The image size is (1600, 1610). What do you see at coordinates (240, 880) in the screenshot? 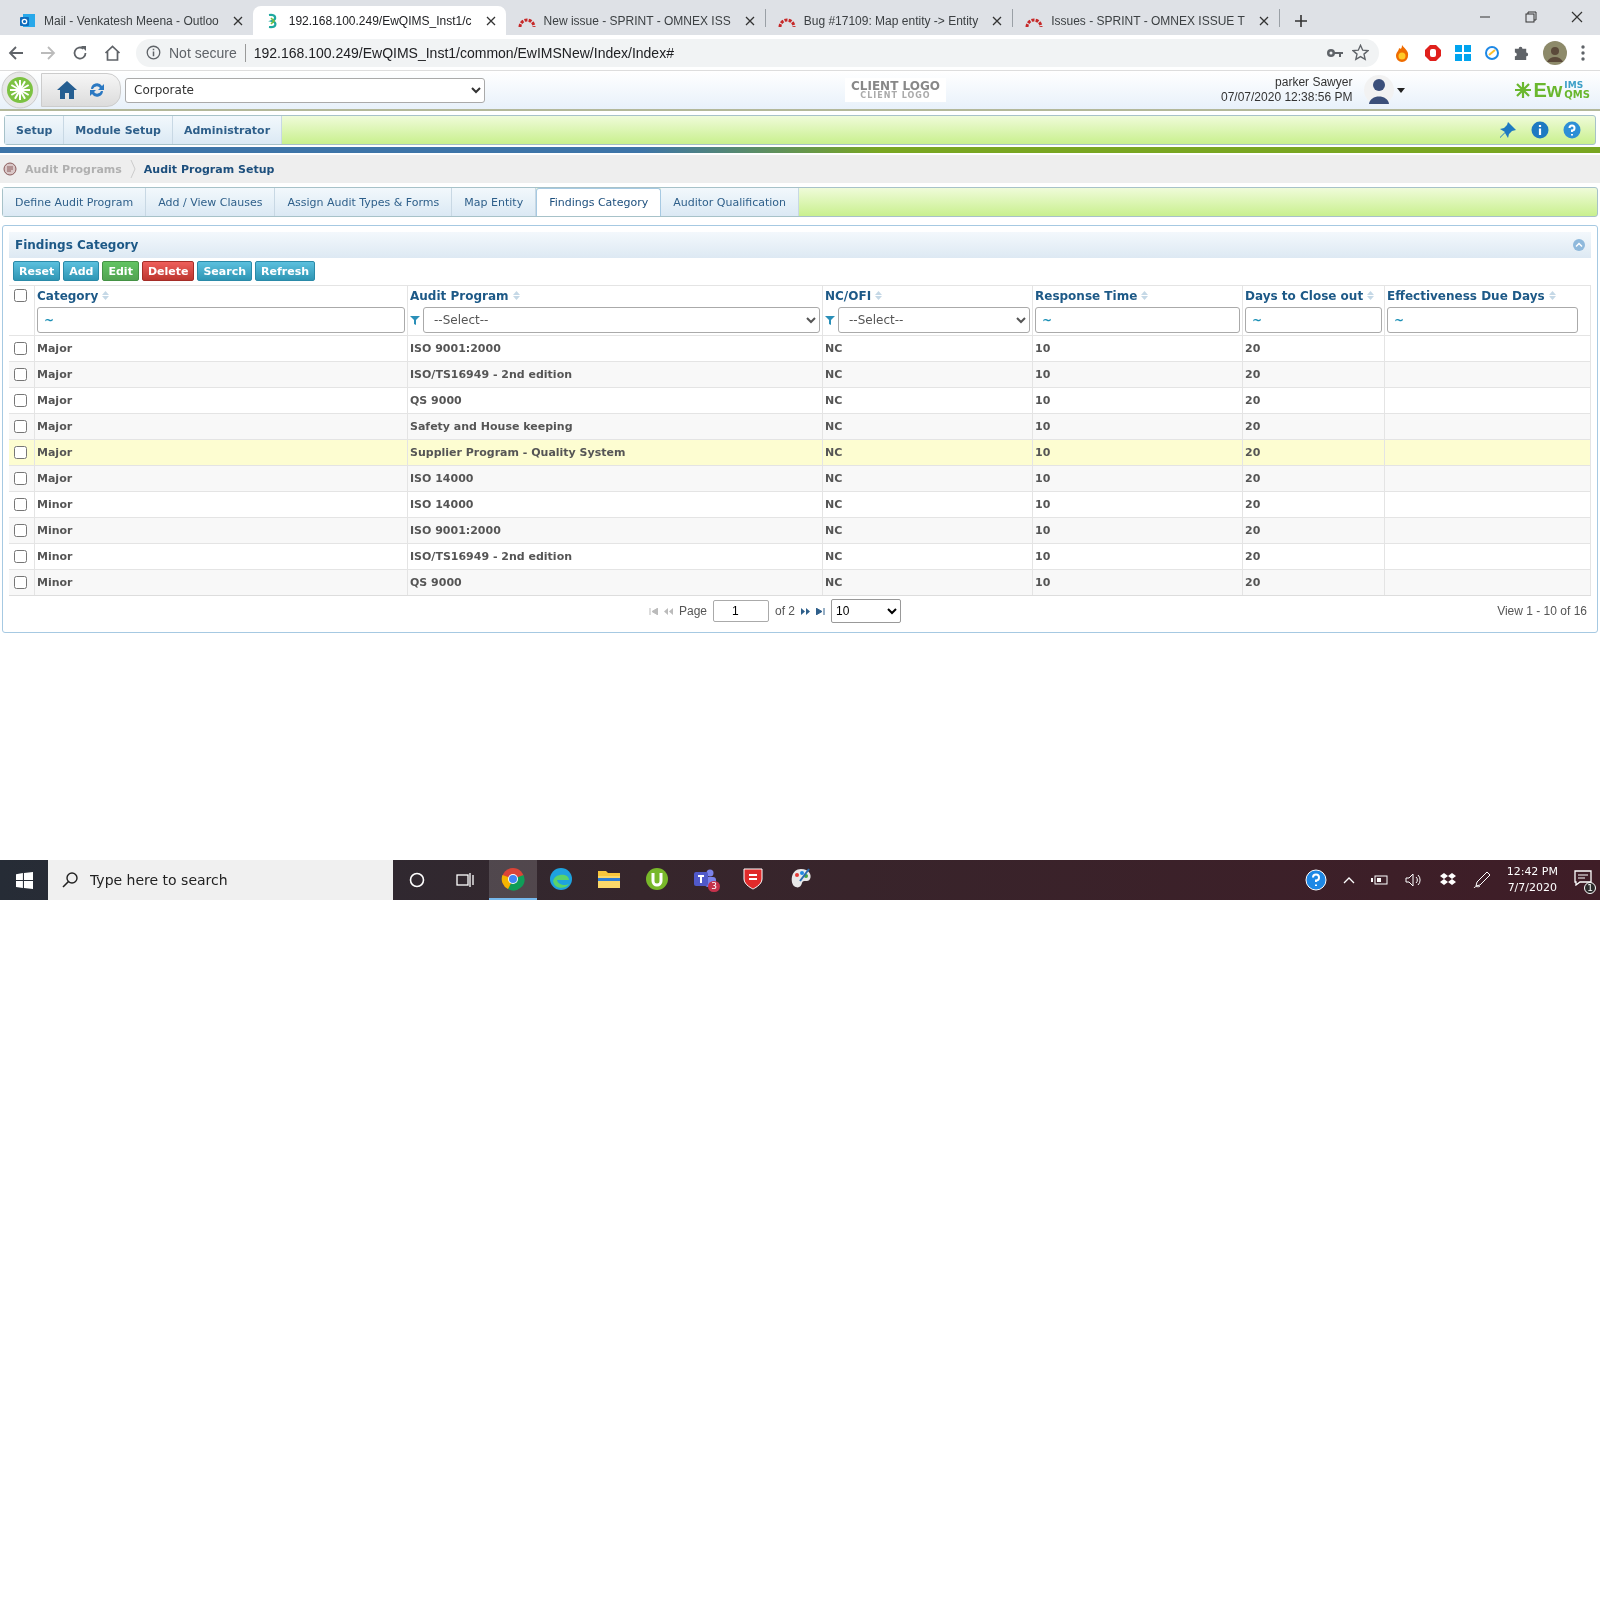
I see `taskbar-search-field: Type here to search` at bounding box center [240, 880].